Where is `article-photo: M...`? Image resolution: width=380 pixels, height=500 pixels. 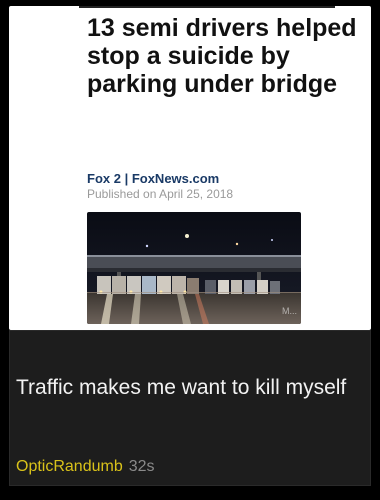
article-photo: M... is located at coordinates (194, 268).